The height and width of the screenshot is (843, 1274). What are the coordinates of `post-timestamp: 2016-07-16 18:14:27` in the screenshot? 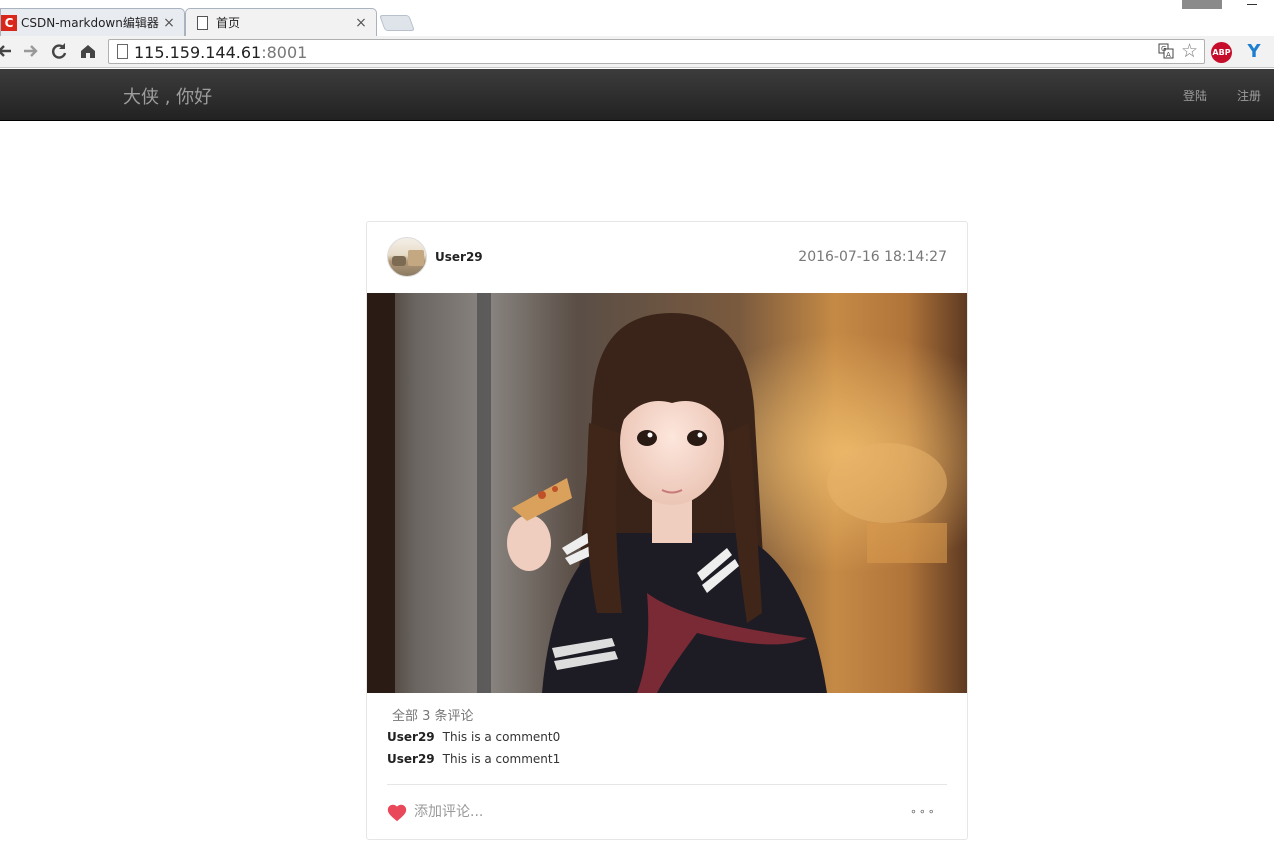 It's located at (872, 257).